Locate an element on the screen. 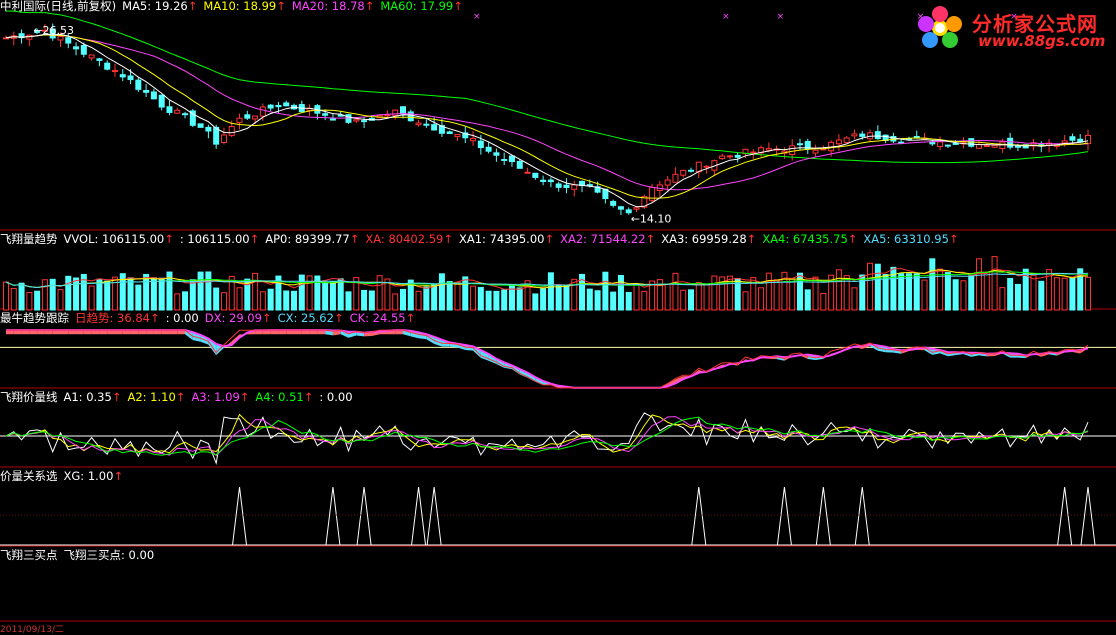  signal-marker-2: × is located at coordinates (781, 17).